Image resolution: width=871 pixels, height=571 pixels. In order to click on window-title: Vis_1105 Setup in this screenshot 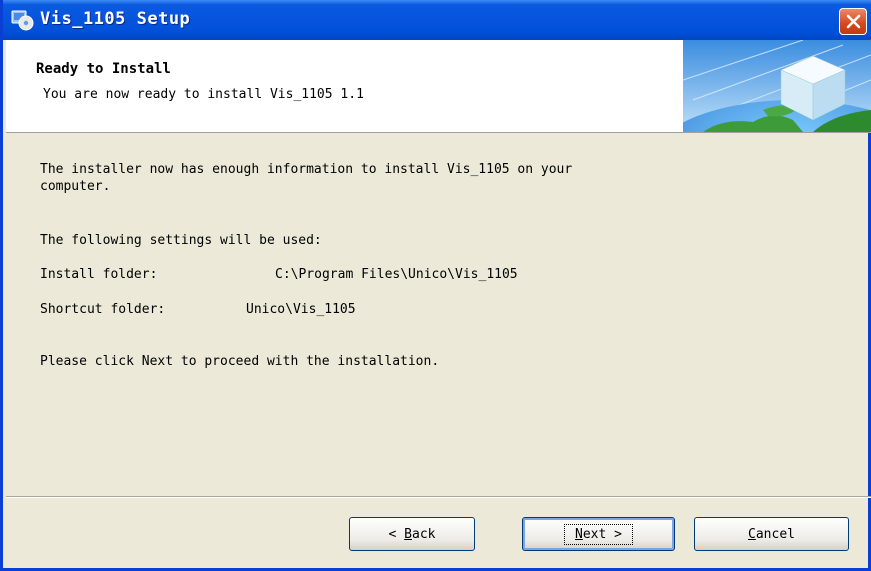, I will do `click(115, 19)`.